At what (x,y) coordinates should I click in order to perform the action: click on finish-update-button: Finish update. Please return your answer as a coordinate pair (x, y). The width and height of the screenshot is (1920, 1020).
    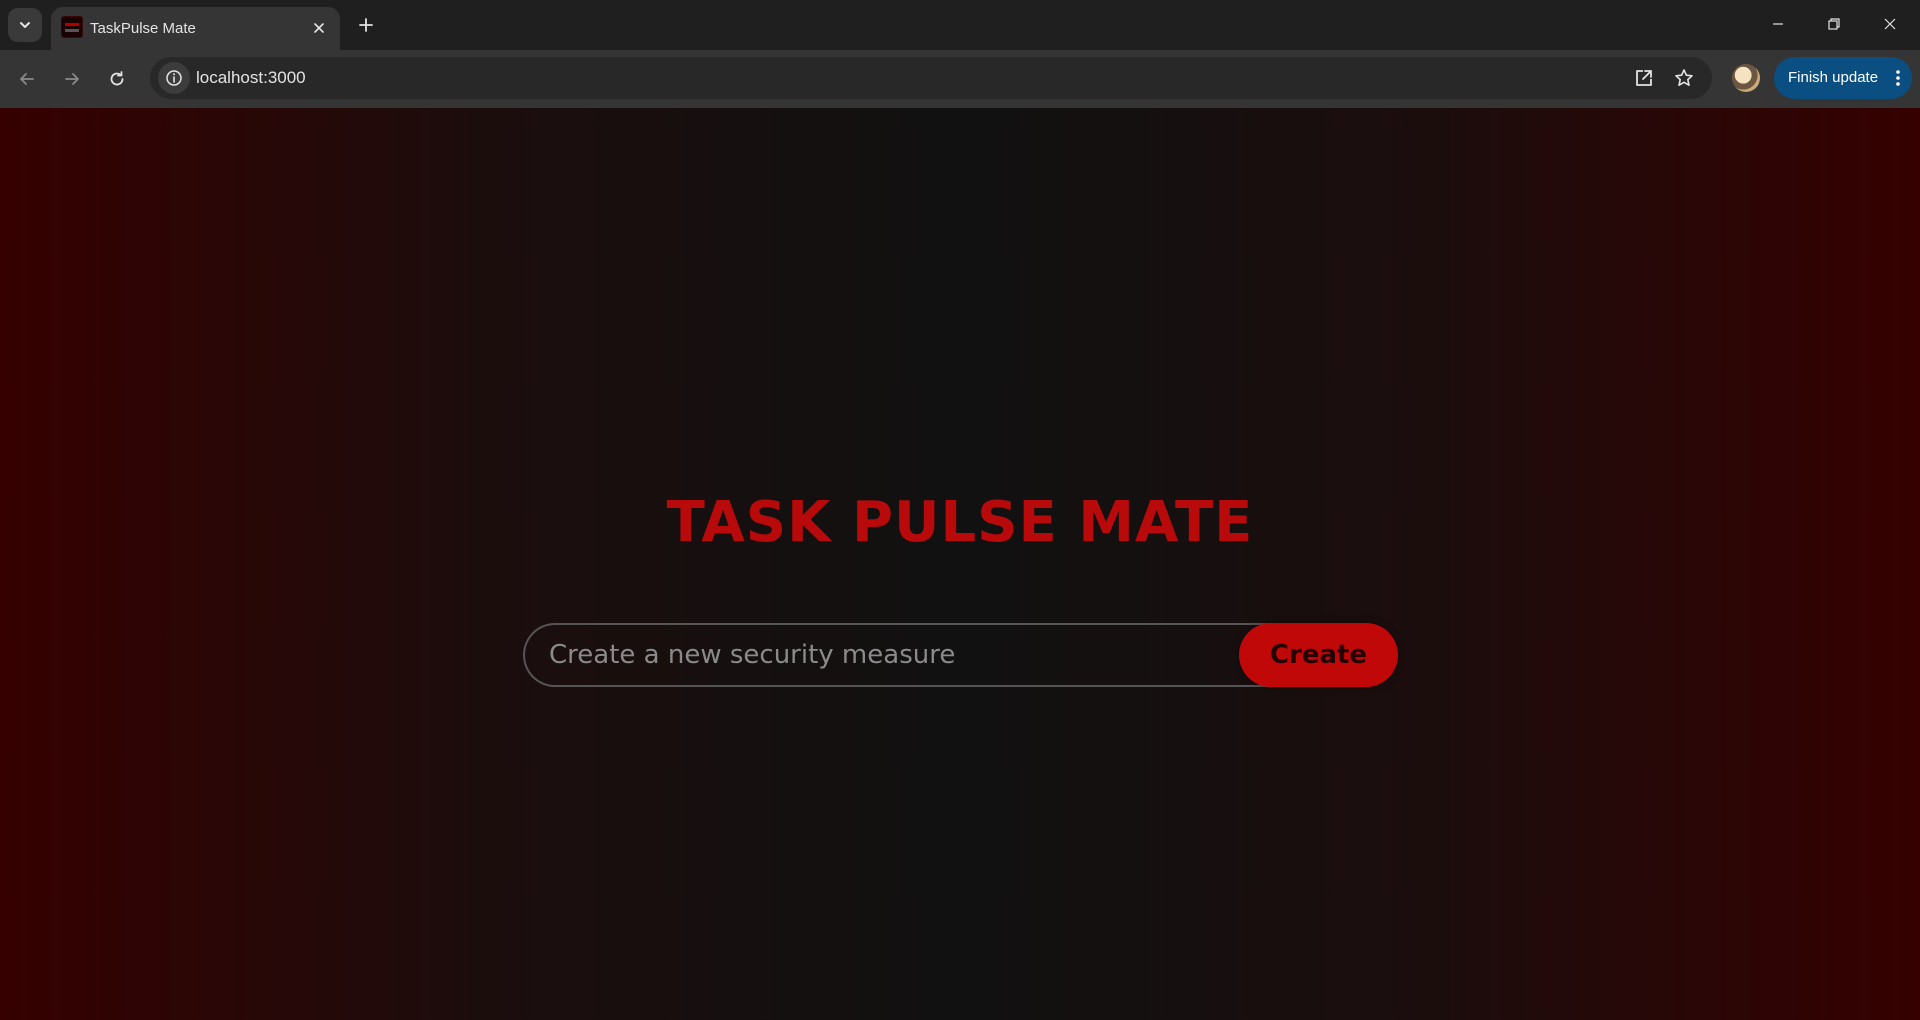
    Looking at the image, I should click on (1843, 78).